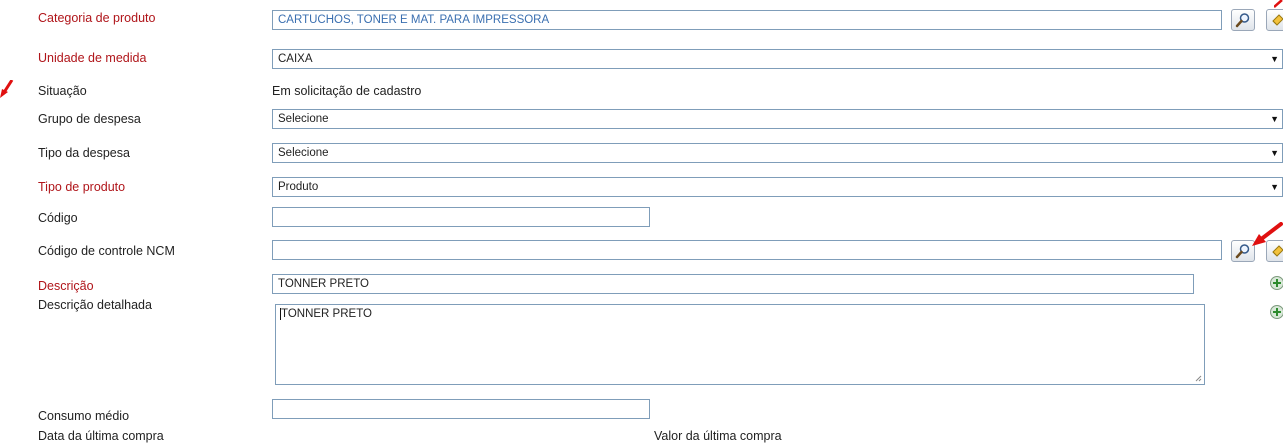 The image size is (1283, 443). What do you see at coordinates (777, 119) in the screenshot?
I see `grupo-select: Selecione` at bounding box center [777, 119].